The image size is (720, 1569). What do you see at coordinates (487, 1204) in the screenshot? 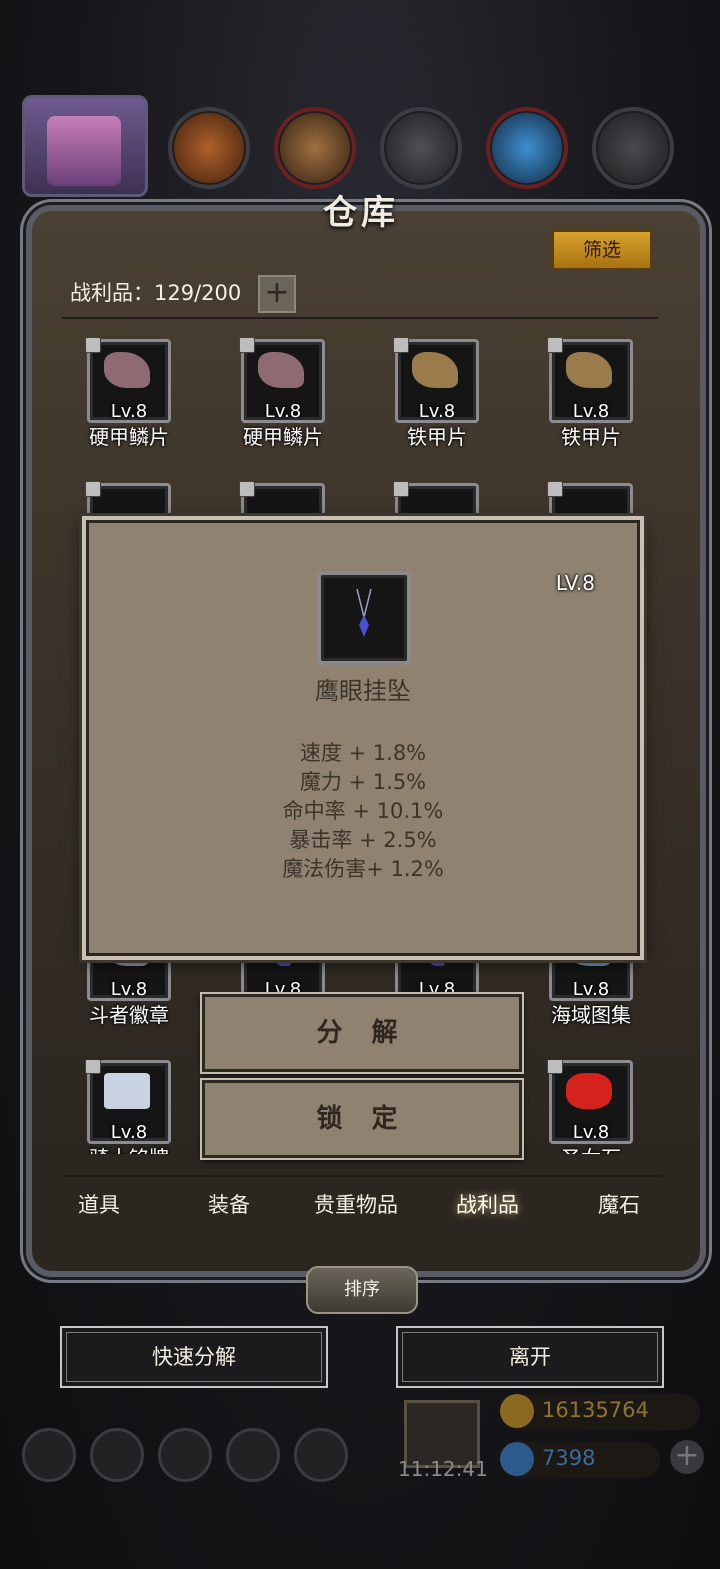
I see `tab-loot: 战利品` at bounding box center [487, 1204].